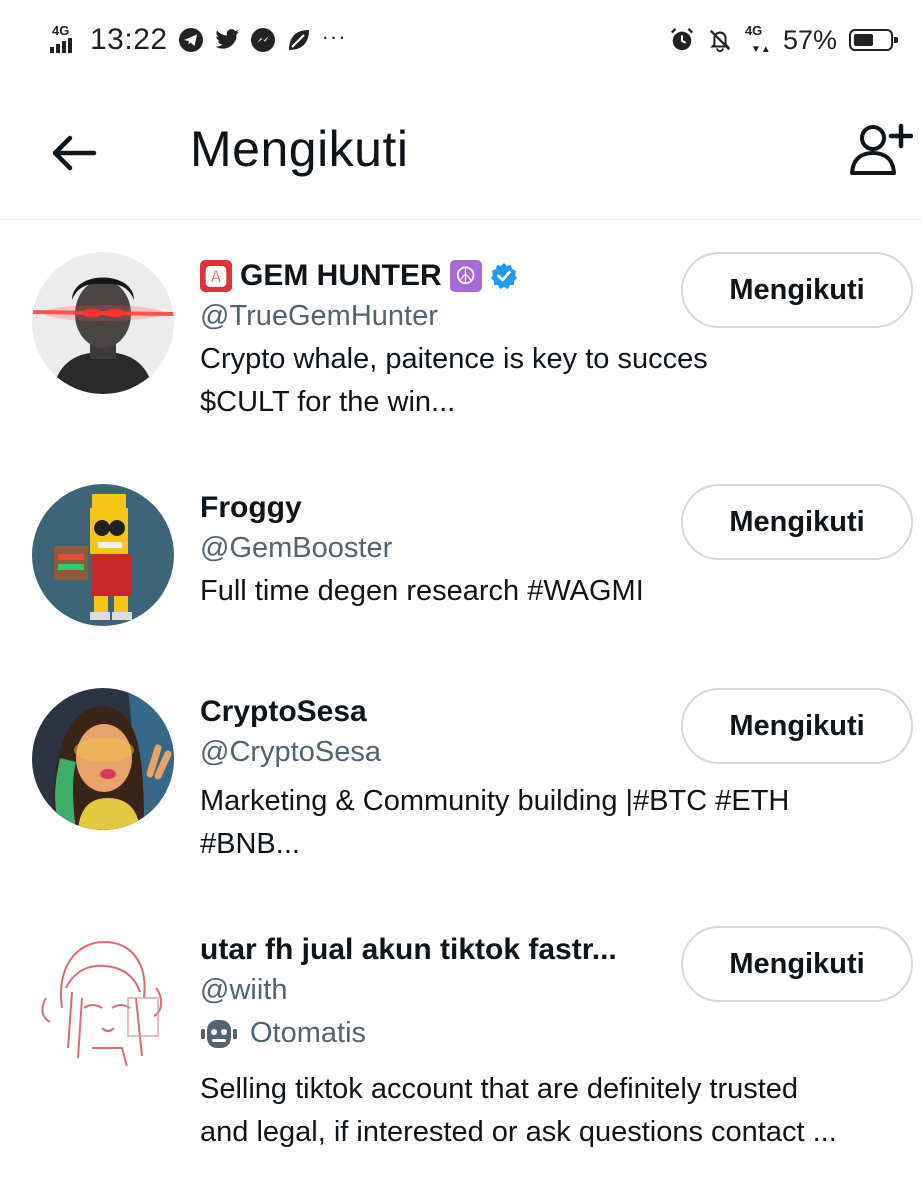 This screenshot has height=1200, width=921. What do you see at coordinates (757, 39) in the screenshot?
I see `mobile-data-icon: 4G ▼▲` at bounding box center [757, 39].